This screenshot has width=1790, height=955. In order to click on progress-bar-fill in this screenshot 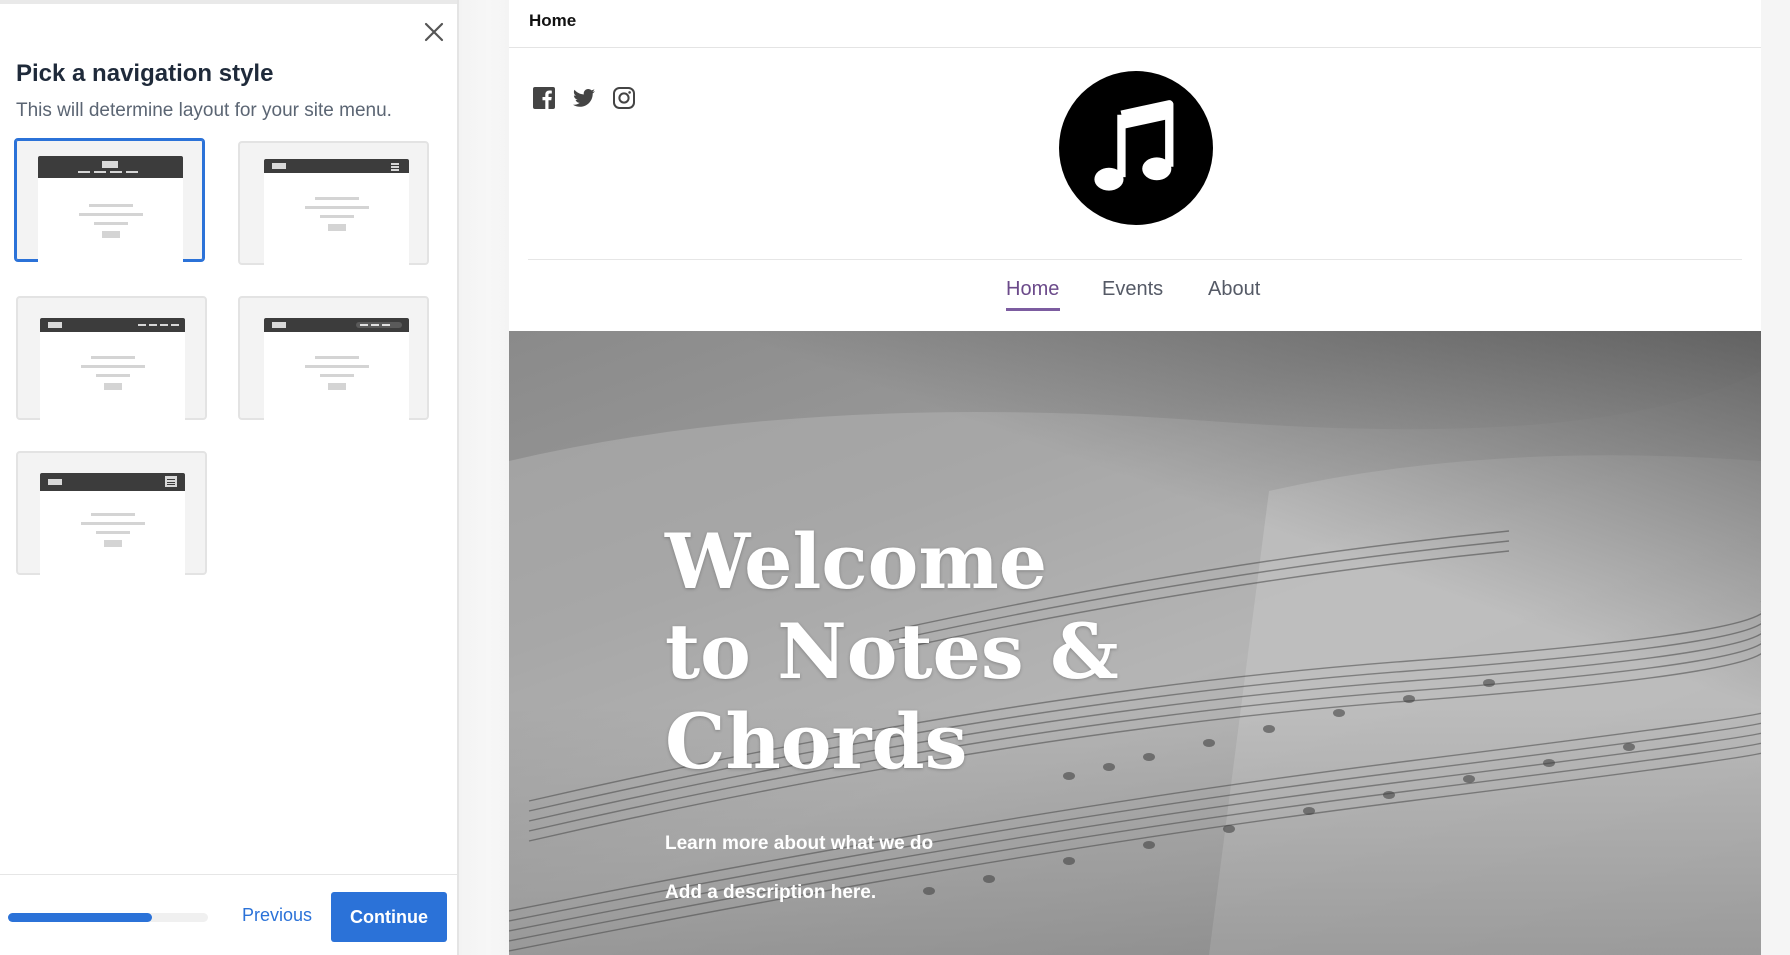, I will do `click(80, 917)`.